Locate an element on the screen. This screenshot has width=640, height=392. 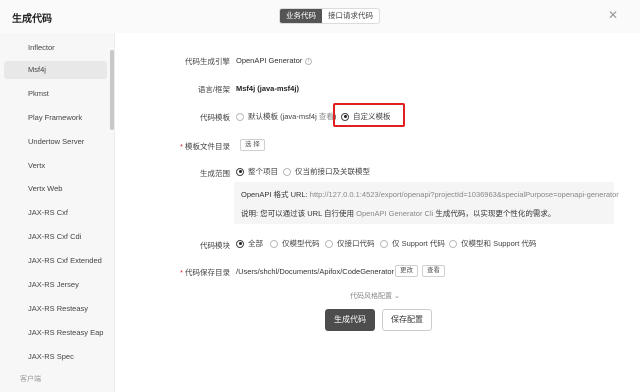
title-bar: 生成代码 业务代码 接口请求代码 ✕ is located at coordinates (320, 16).